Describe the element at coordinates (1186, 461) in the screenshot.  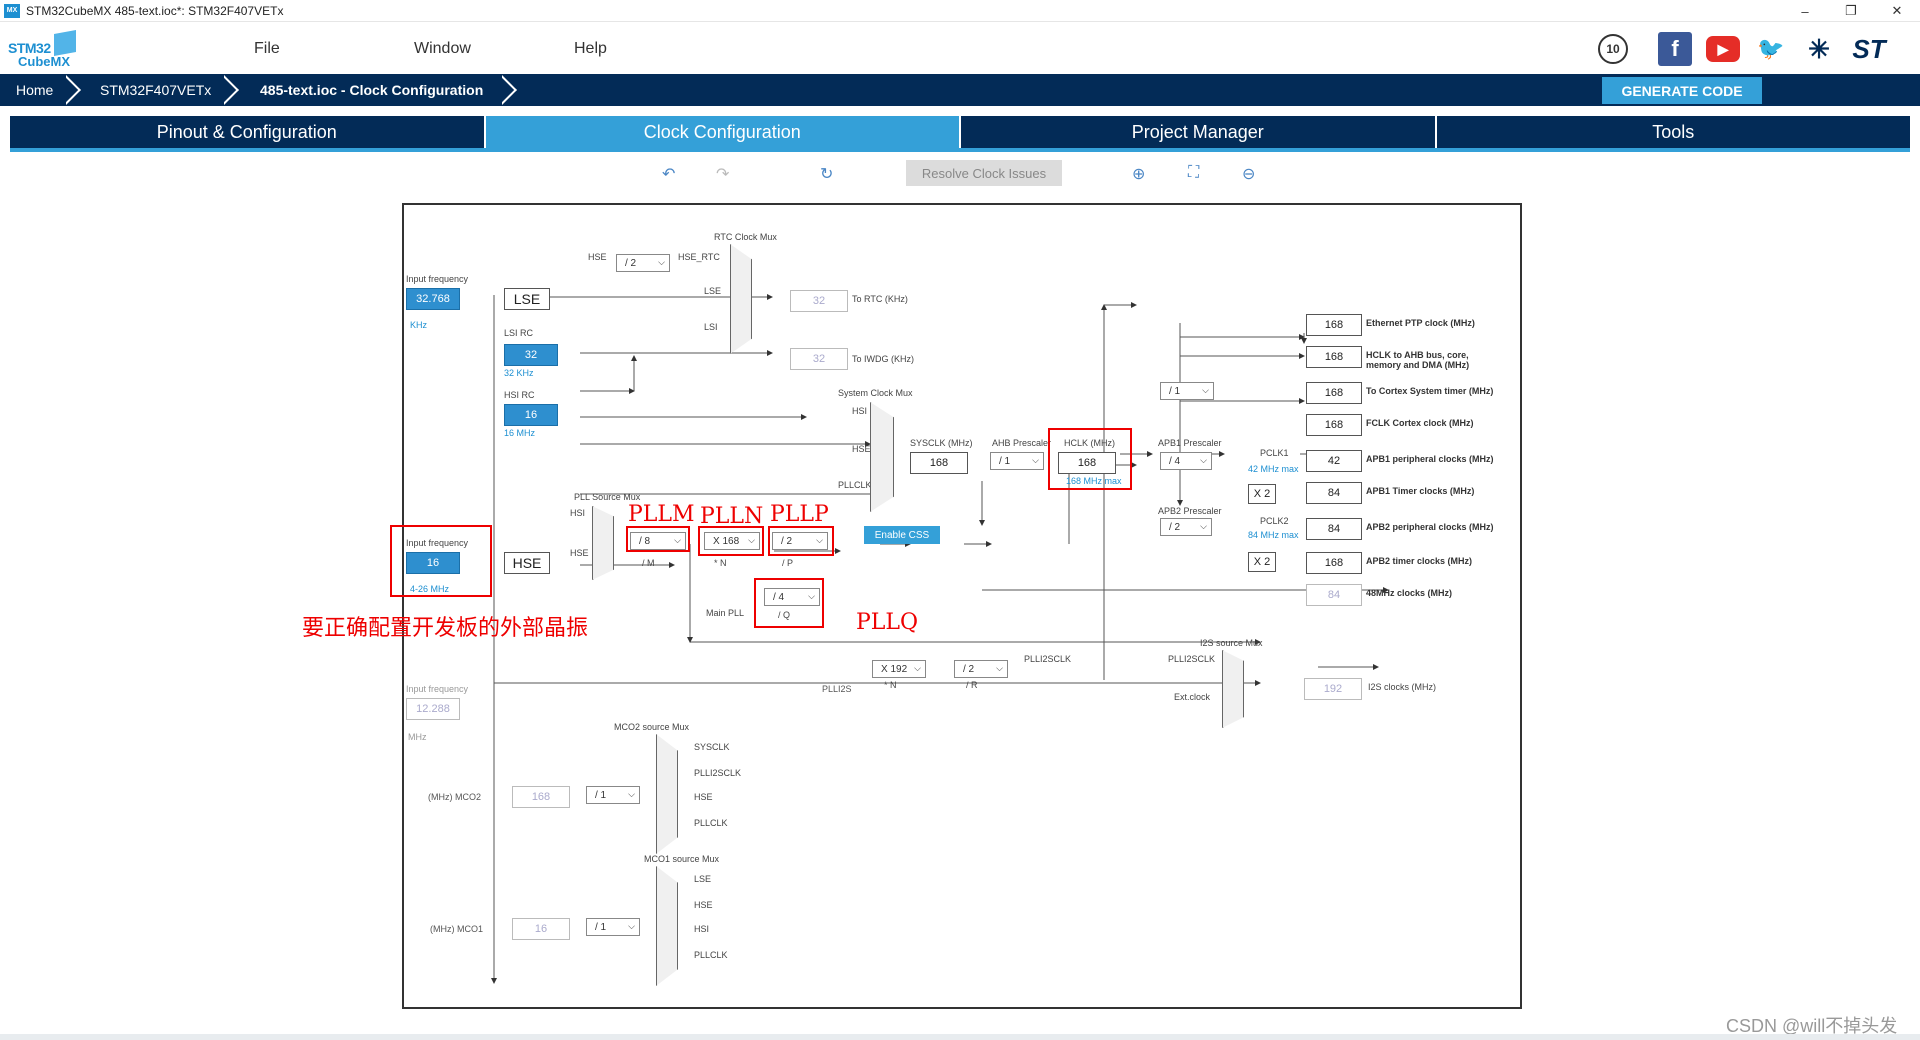
I see `apb1-prescaler-select: / 4 ⌵` at that location.